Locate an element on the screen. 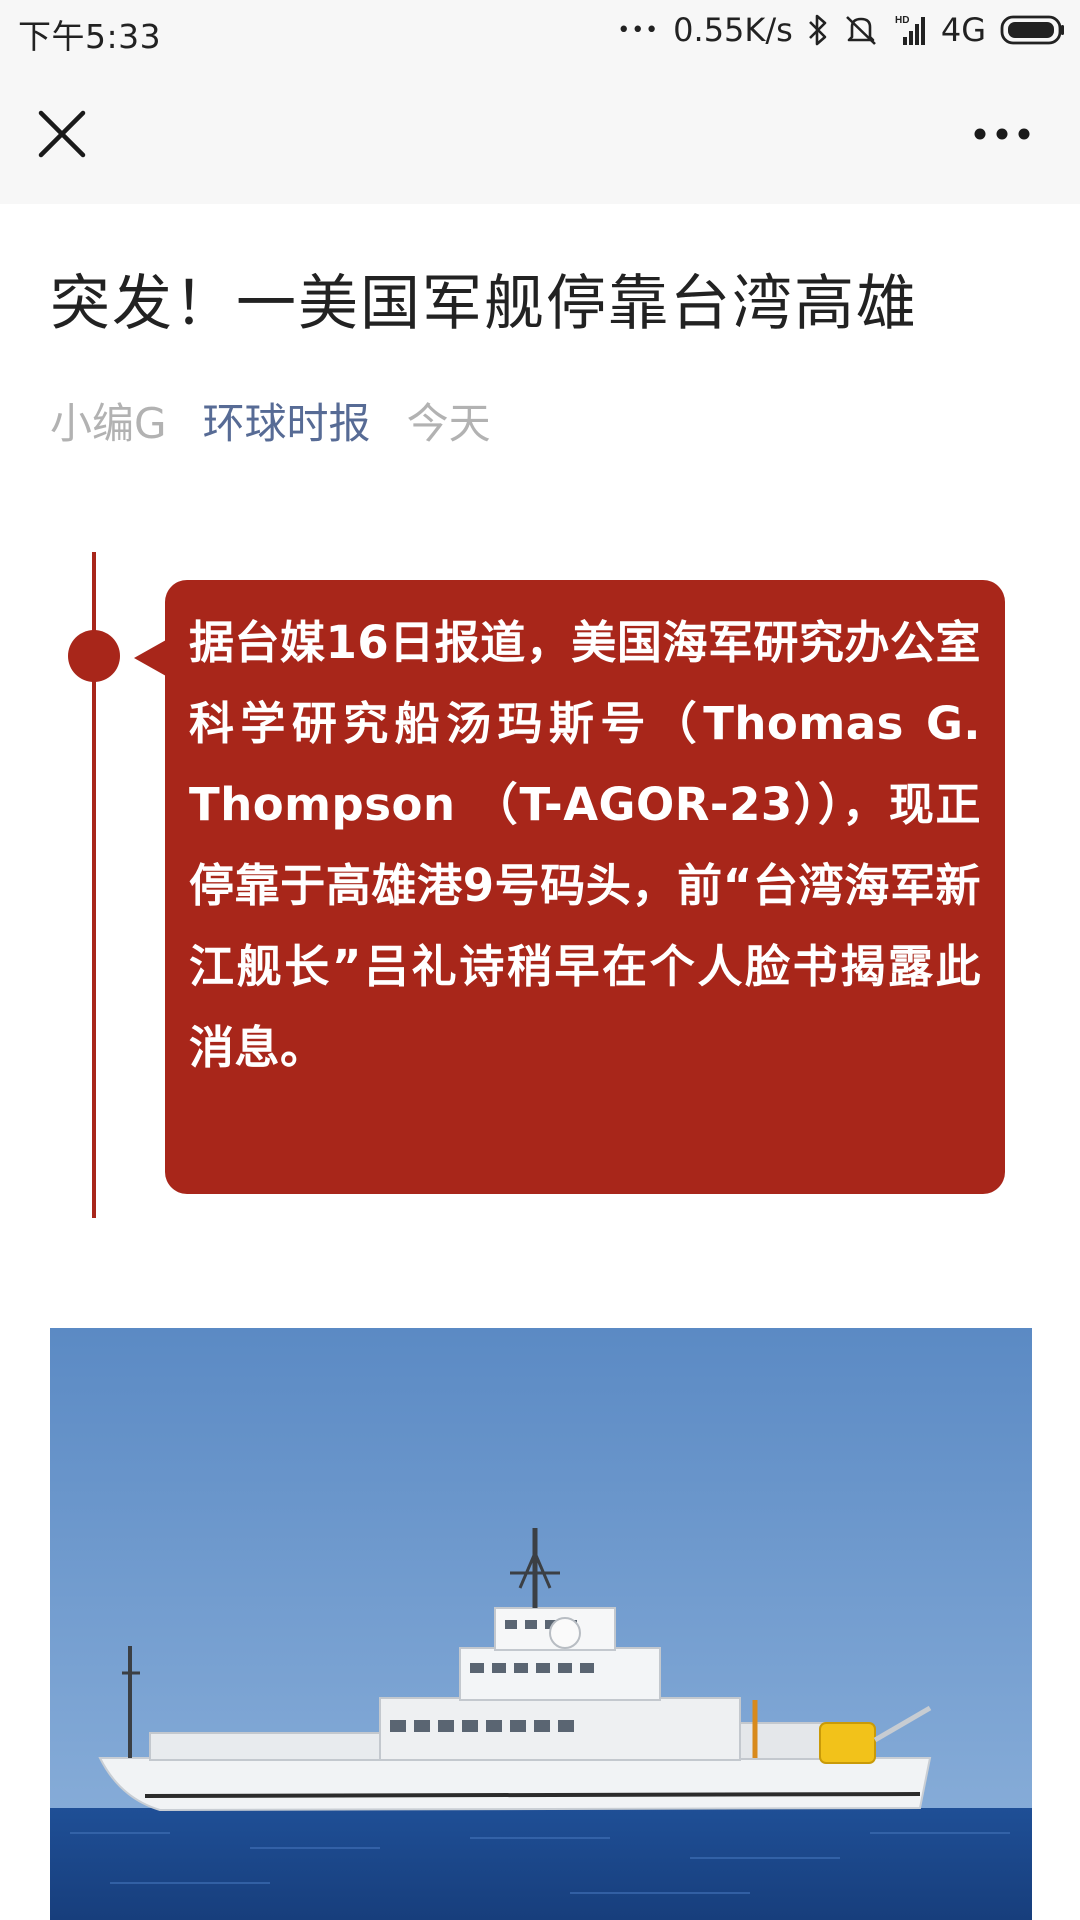 This screenshot has width=1080, height=1920. status-dots: ••• is located at coordinates (638, 30).